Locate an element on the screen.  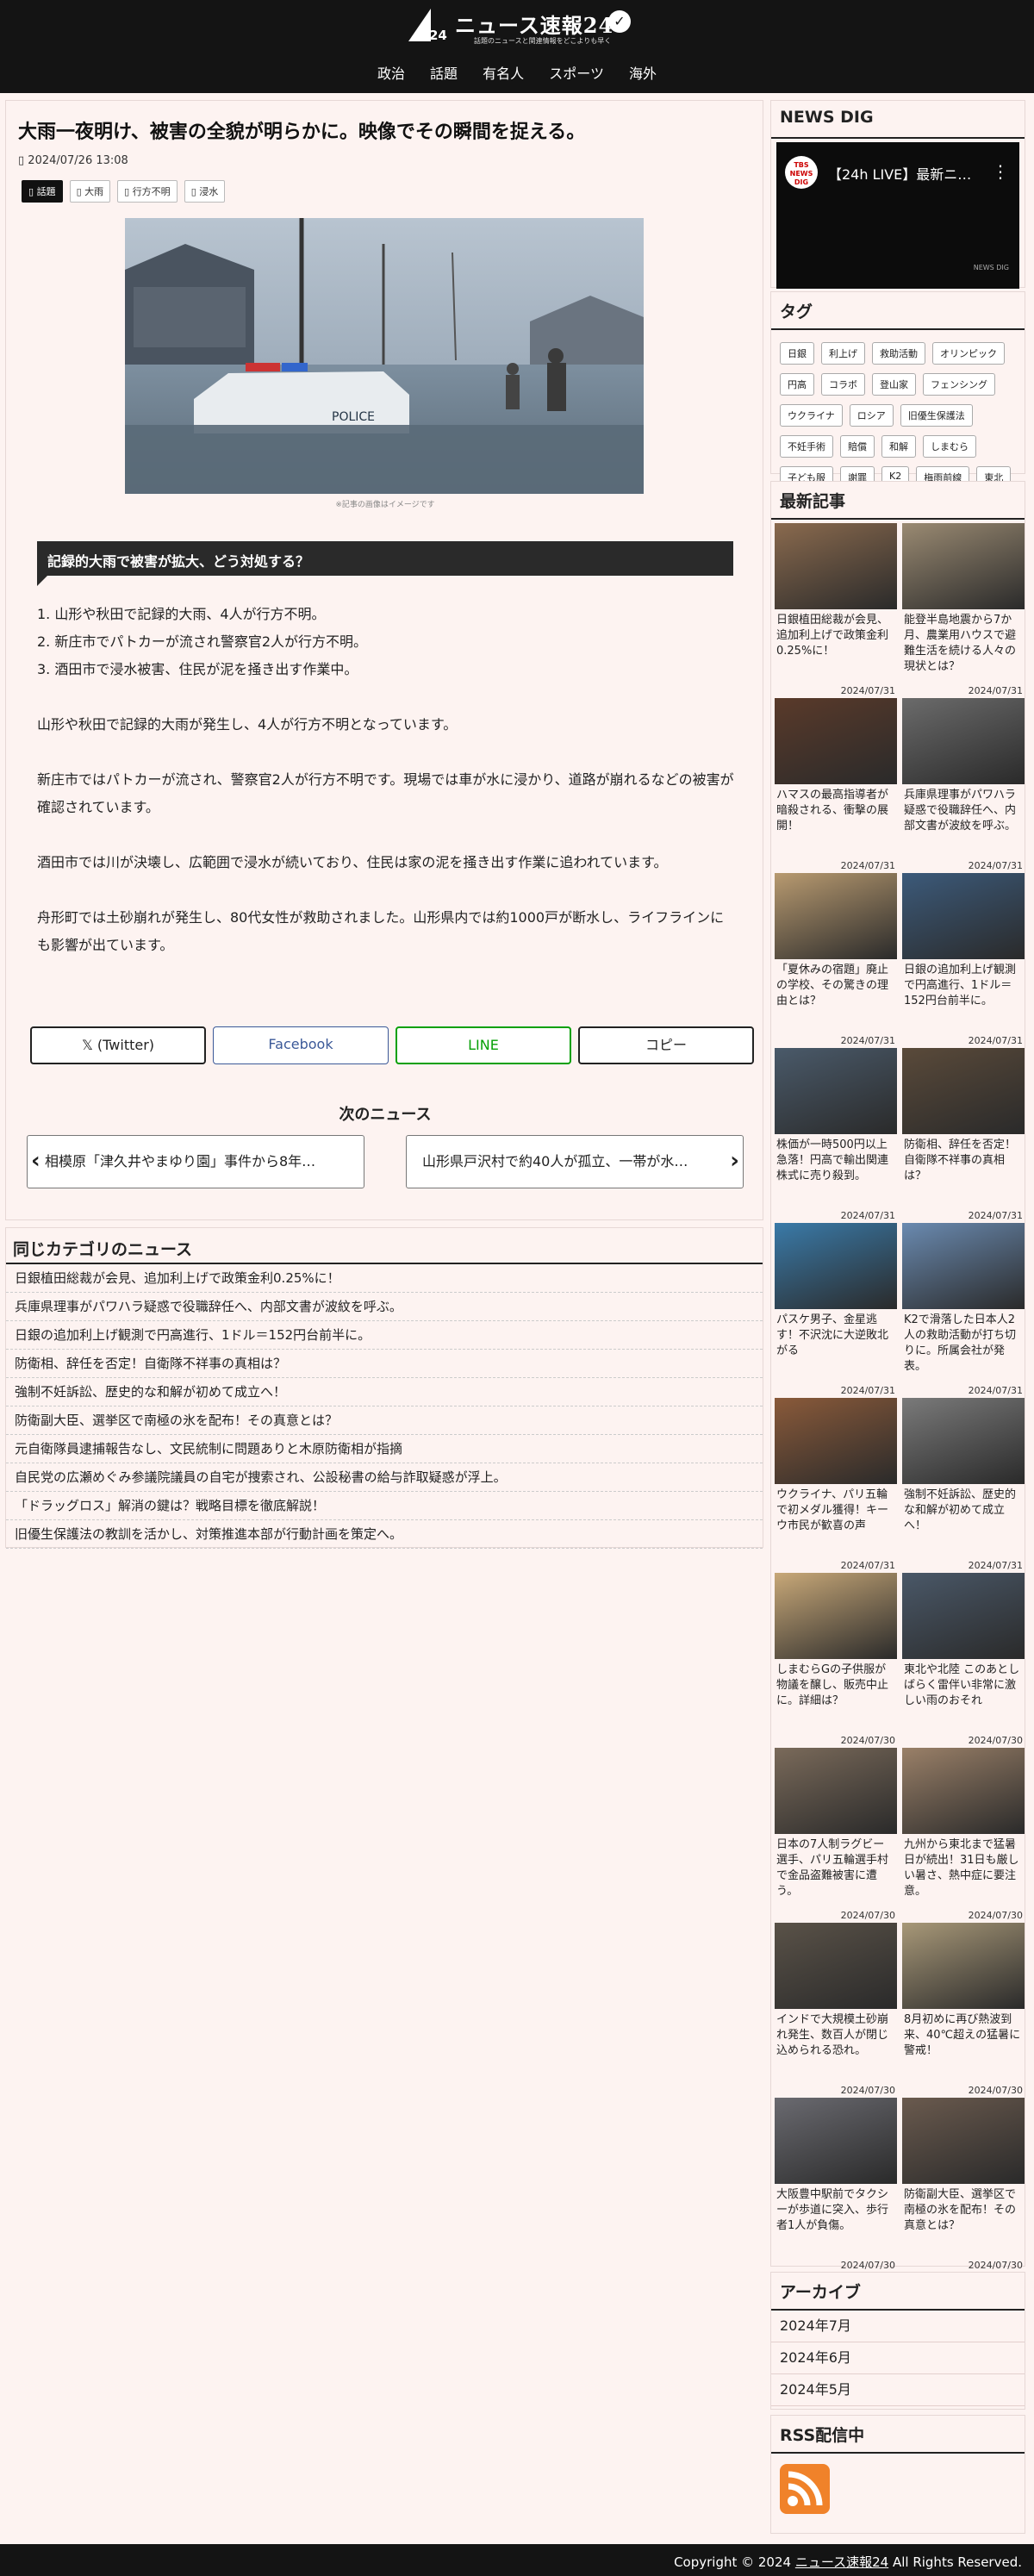
sidebar-tag: コラボ is located at coordinates (843, 384).